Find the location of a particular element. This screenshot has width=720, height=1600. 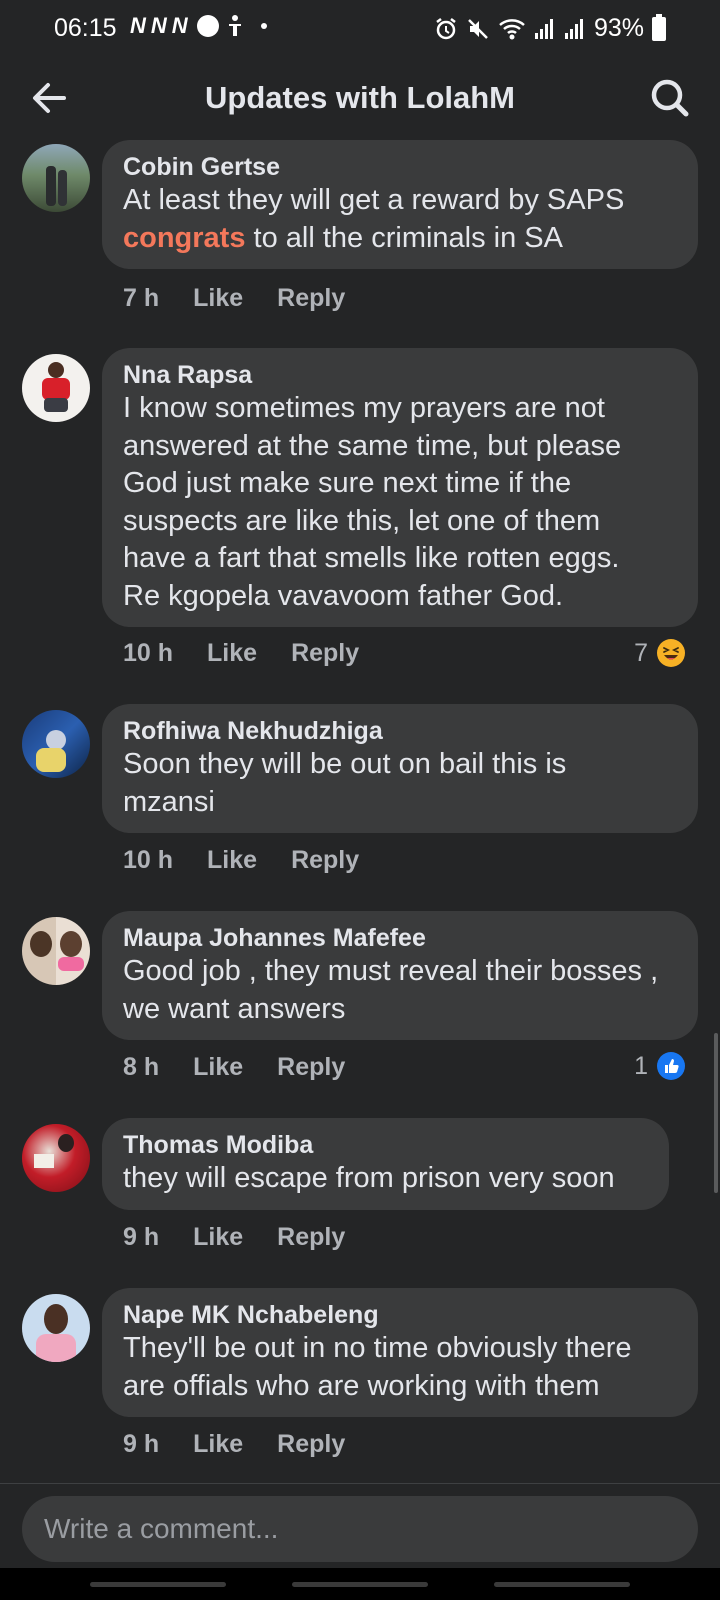

comment-text: they will escape from prison very soon is located at coordinates (386, 1179).